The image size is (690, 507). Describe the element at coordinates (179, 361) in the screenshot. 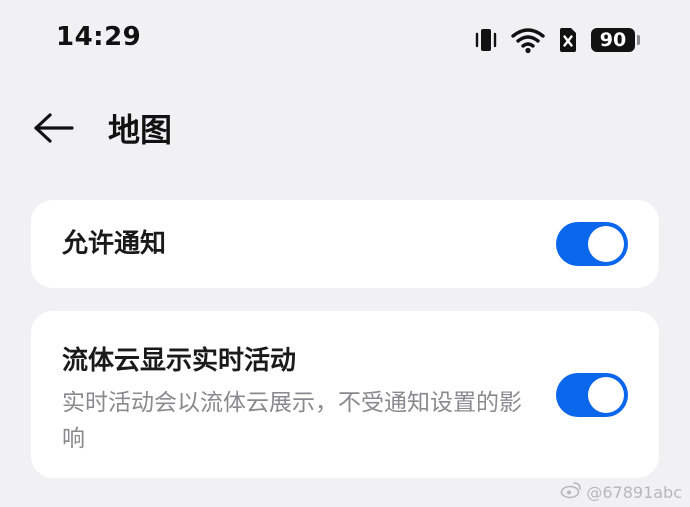

I see `live-activity-label: 流体云显示实时活动` at that location.